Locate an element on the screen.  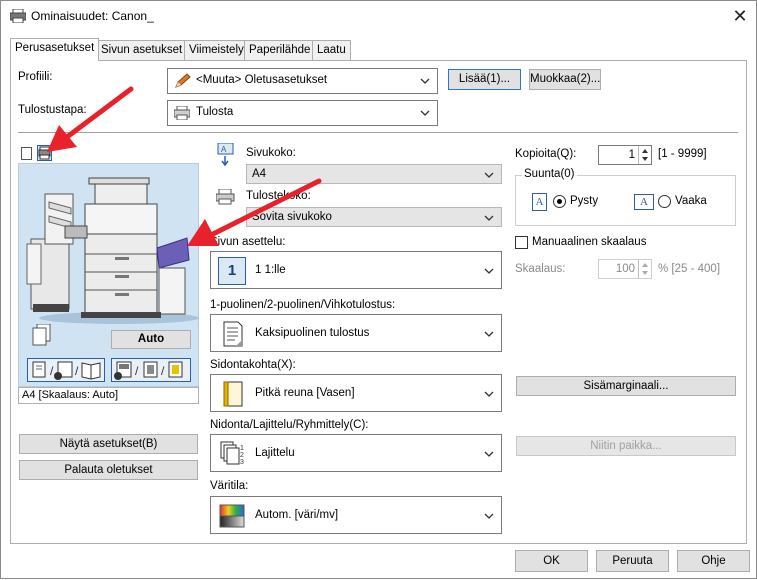
duplex-view-toggle: / / is located at coordinates (66, 370).